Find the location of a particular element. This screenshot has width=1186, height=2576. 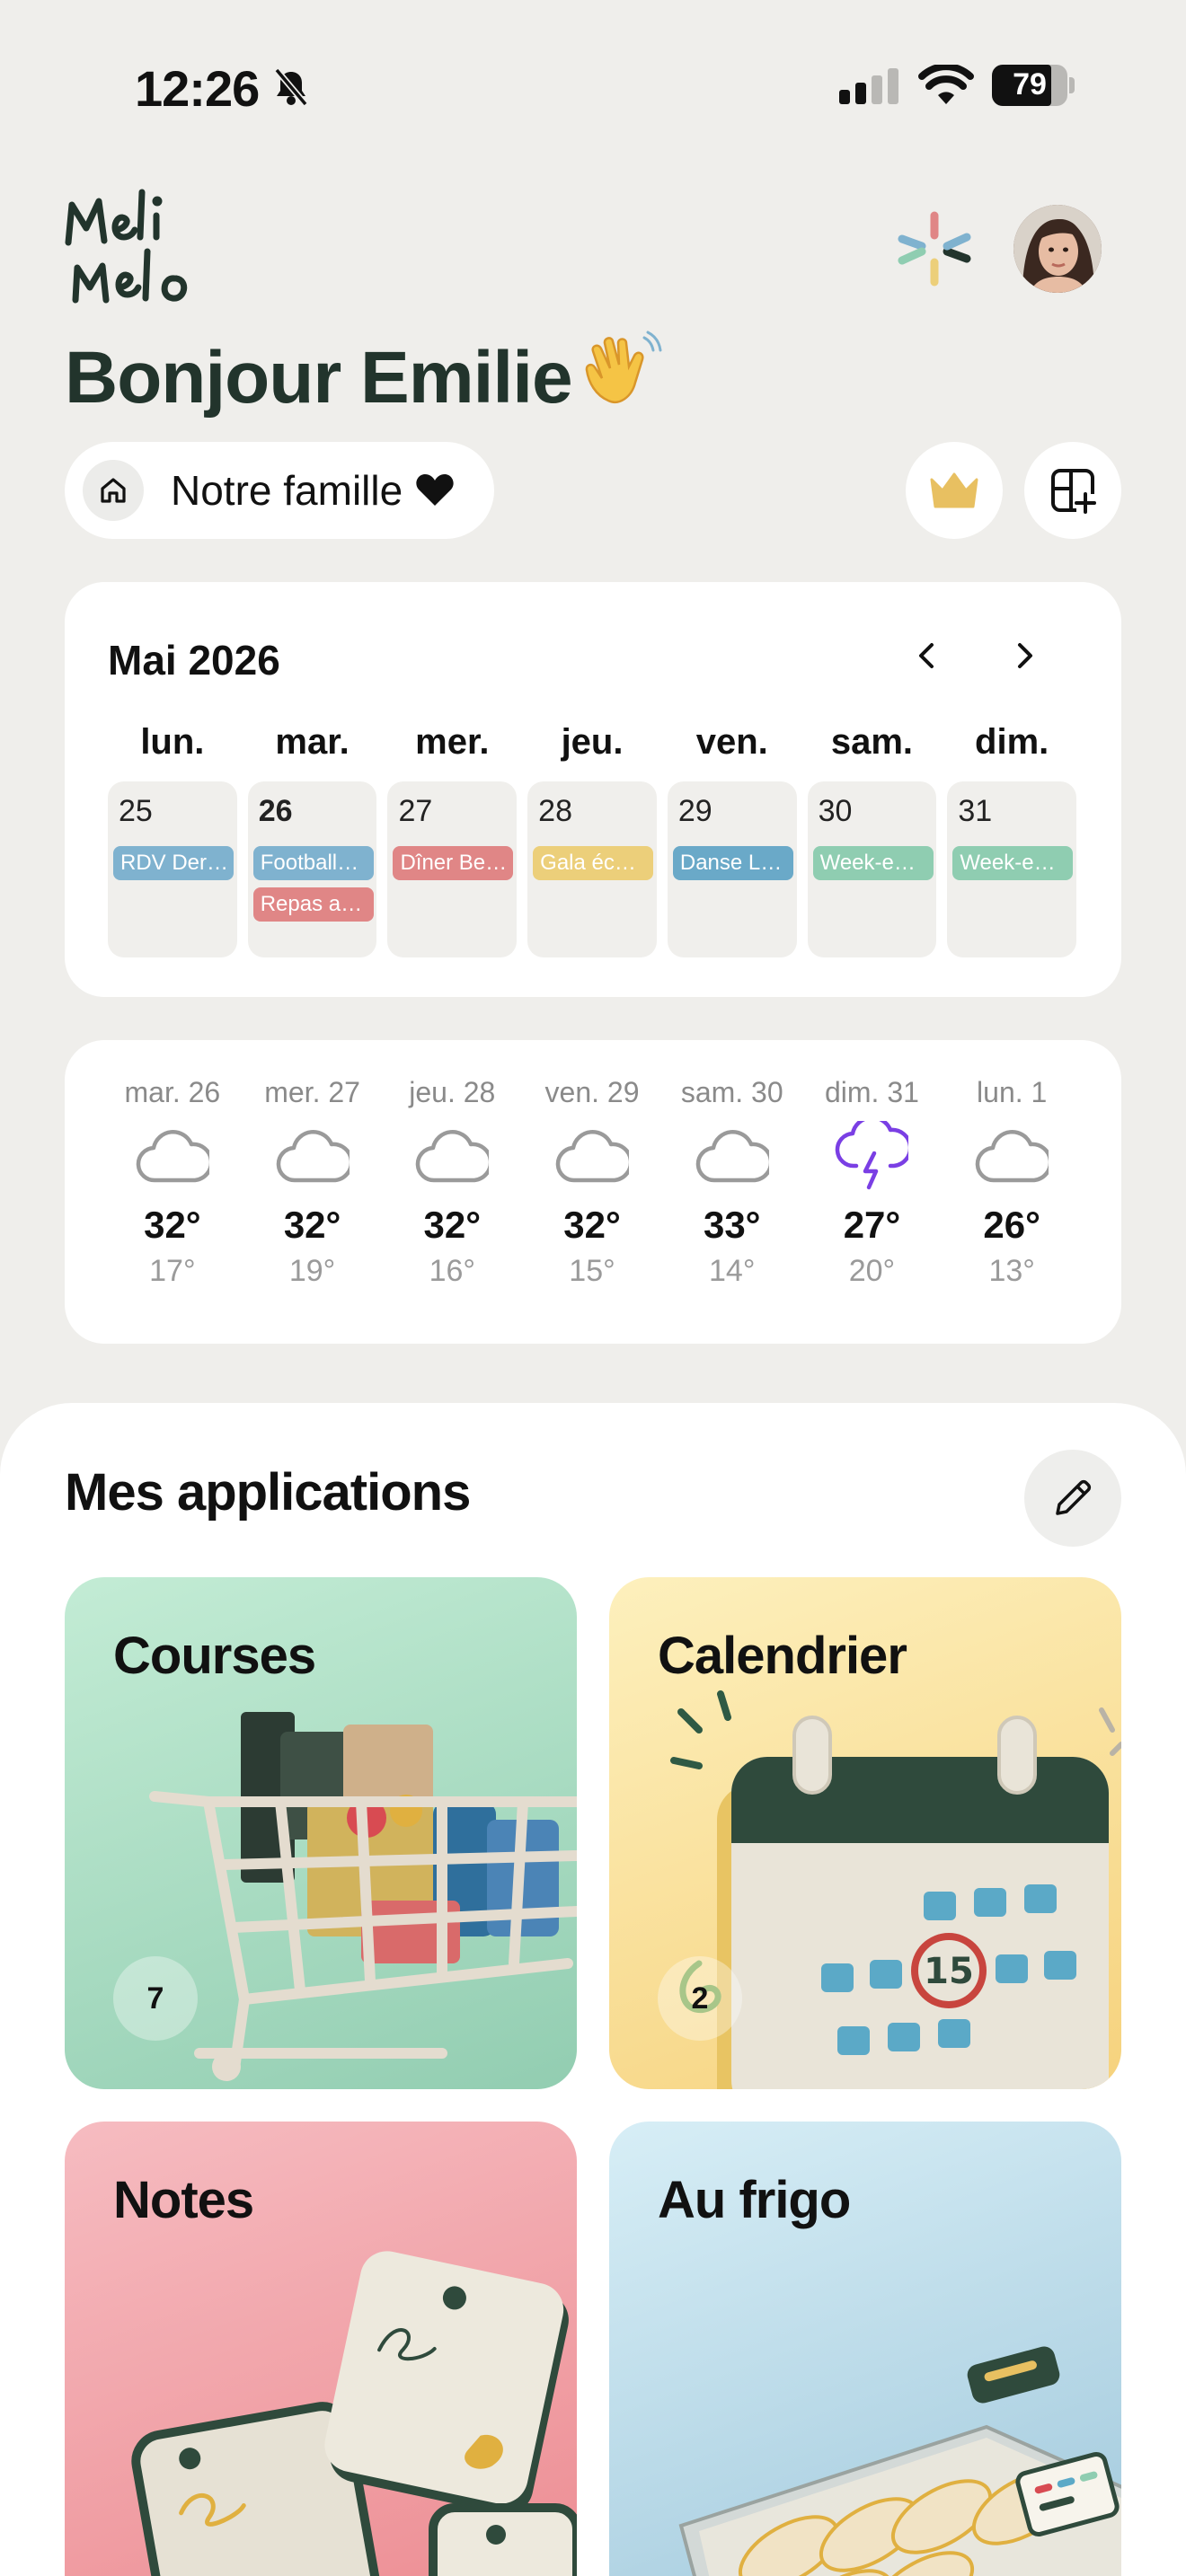

forecast-day: lun. 1 26° 13° is located at coordinates (1012, 1182).